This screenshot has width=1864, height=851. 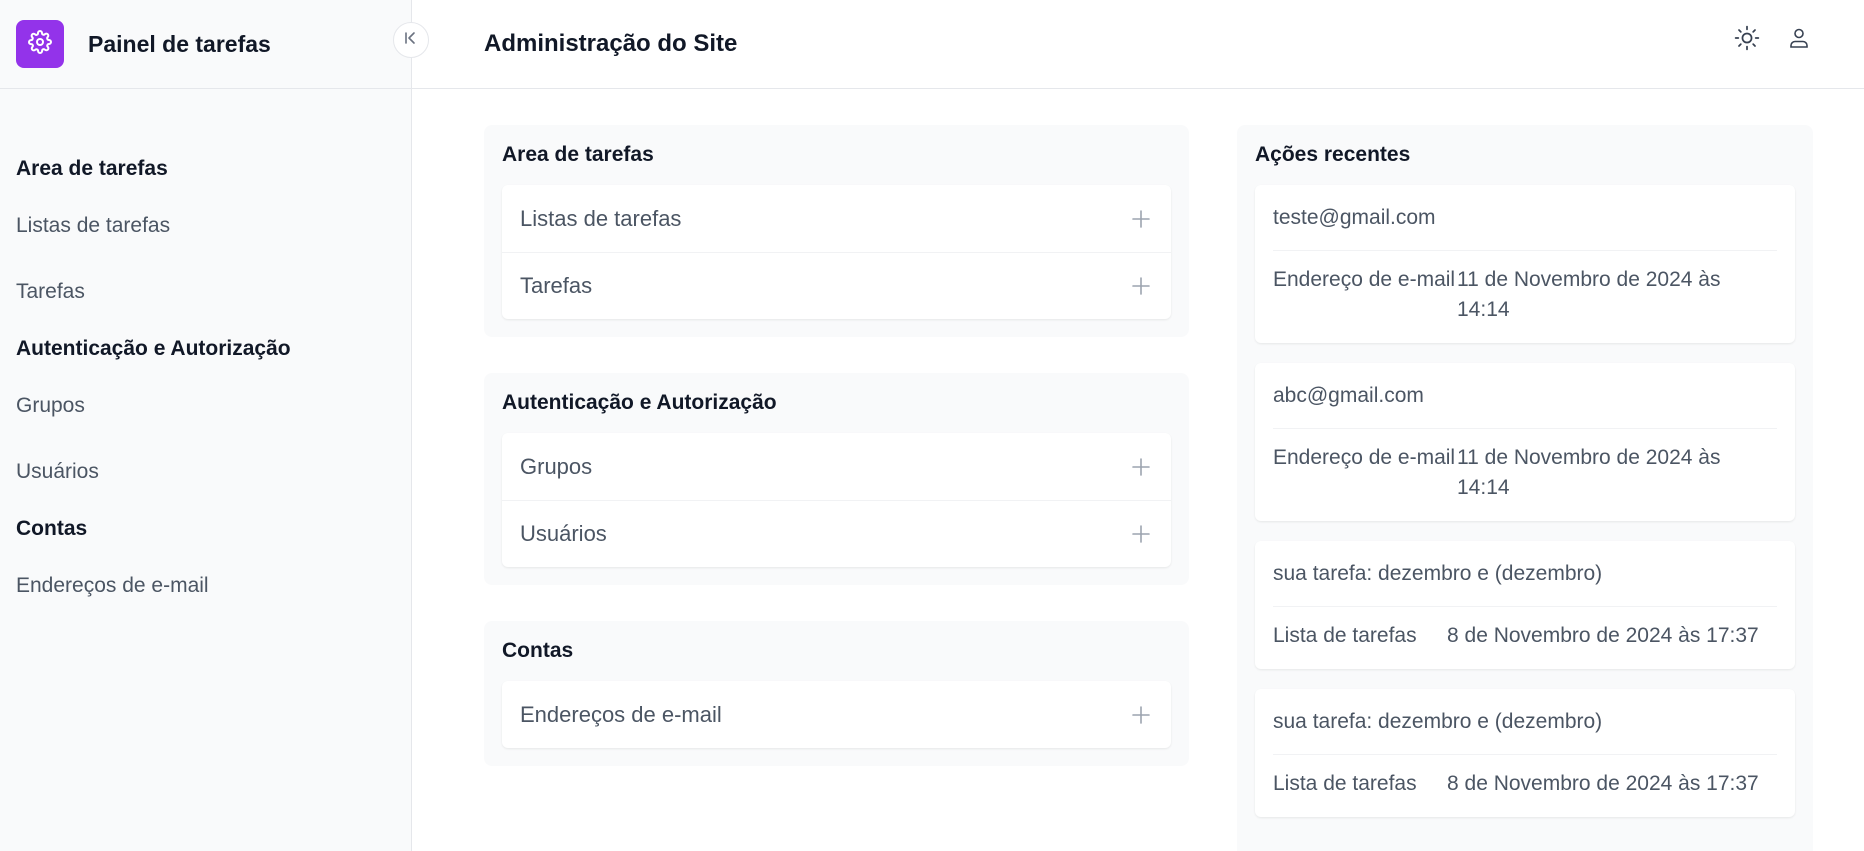 I want to click on sidebar-item-enderecos-de-email: Endereços de e-mail, so click(x=205, y=586).